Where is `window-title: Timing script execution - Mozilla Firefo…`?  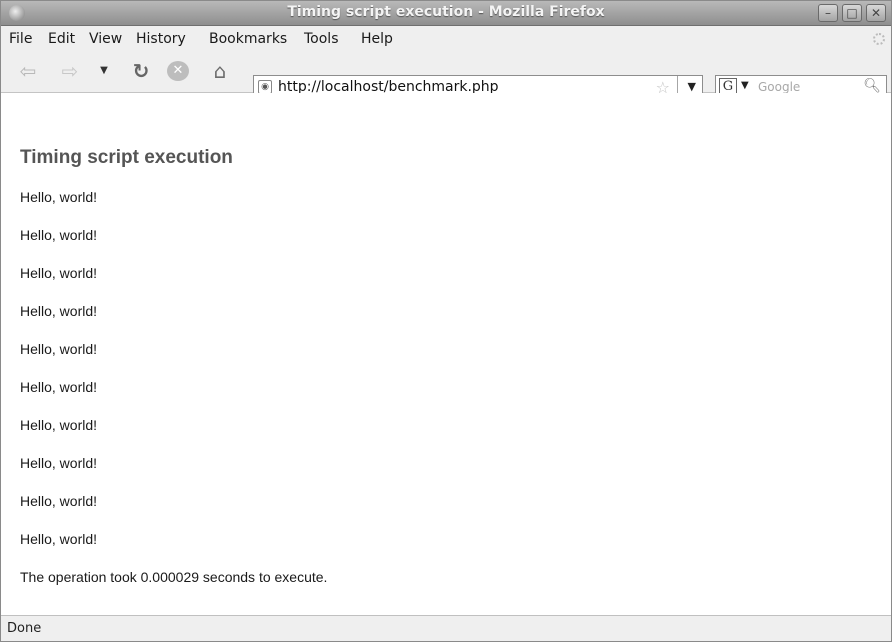 window-title: Timing script execution - Mozilla Firefo… is located at coordinates (446, 12).